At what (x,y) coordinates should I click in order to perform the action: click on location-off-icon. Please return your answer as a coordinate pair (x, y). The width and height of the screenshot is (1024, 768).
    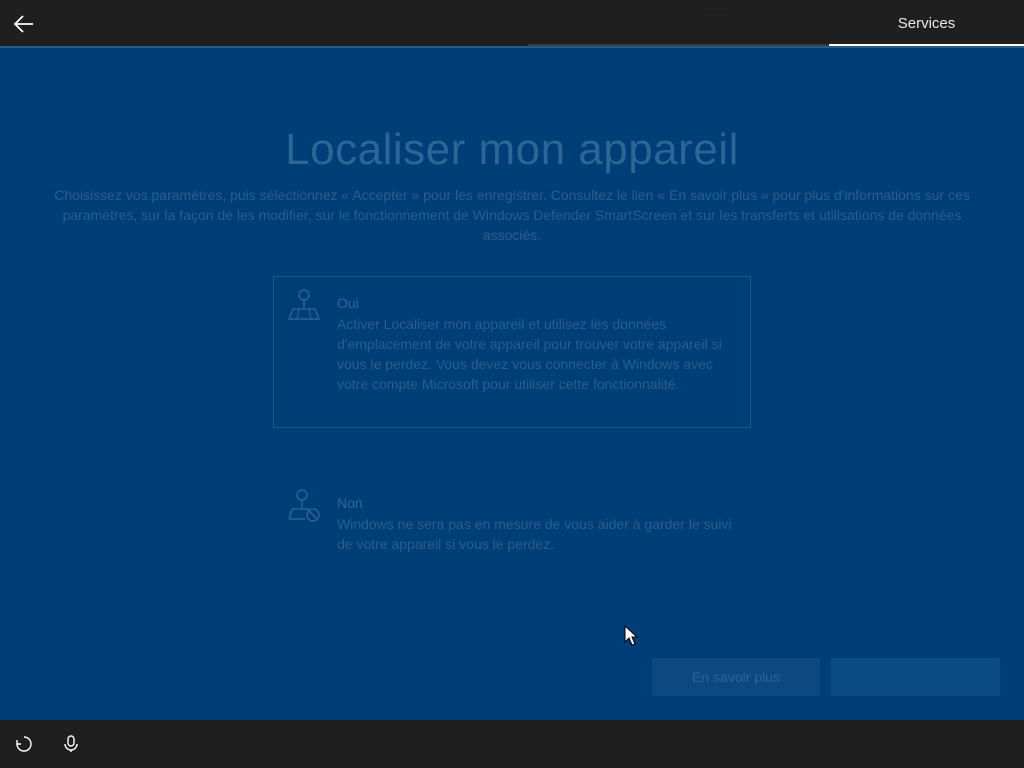
    Looking at the image, I should click on (304, 505).